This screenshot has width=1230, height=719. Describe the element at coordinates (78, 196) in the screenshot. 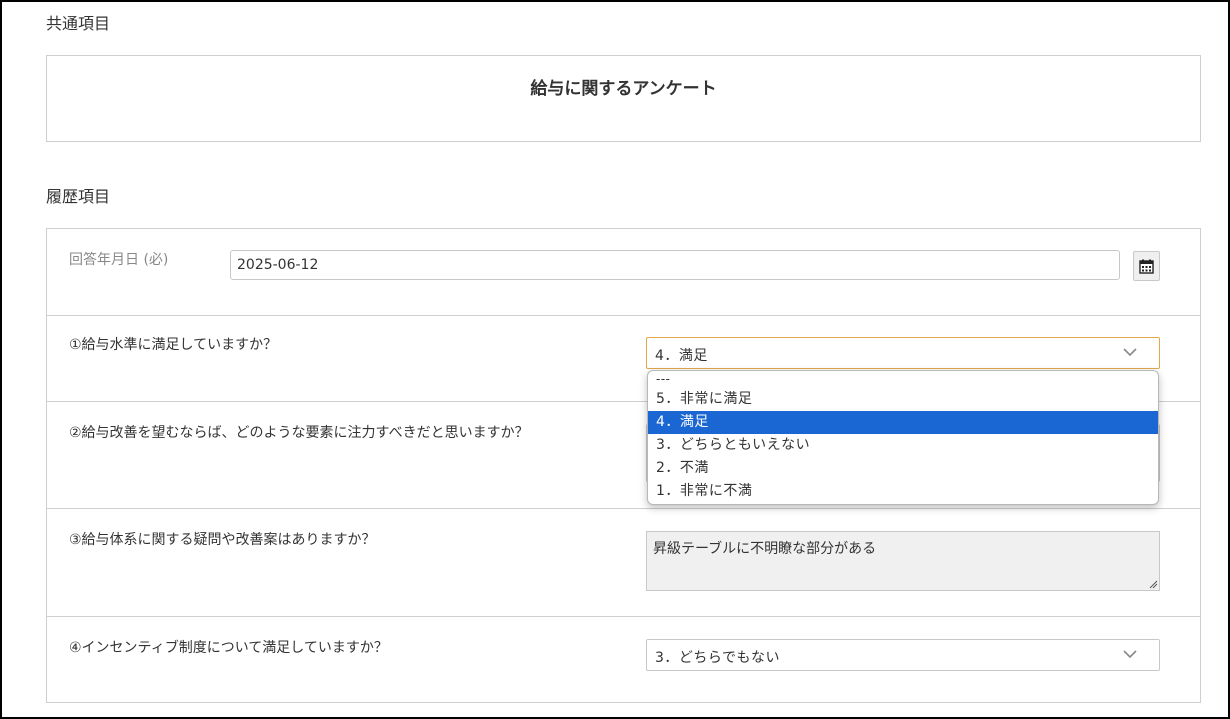

I see `history-section-heading: 履歴項目` at that location.